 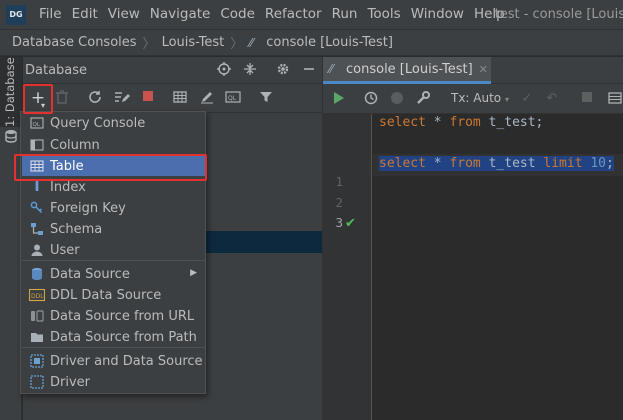 I want to click on ddl-icon: DDL, so click(x=37, y=295).